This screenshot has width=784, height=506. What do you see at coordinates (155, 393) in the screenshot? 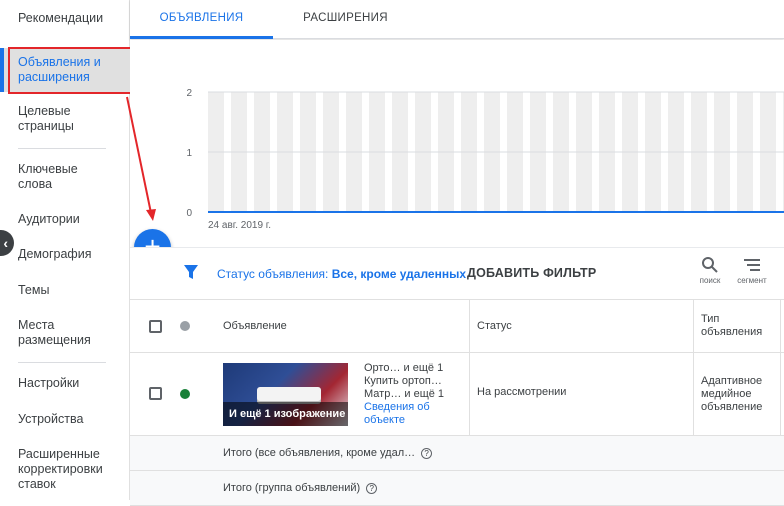
I see `row-checkbox` at bounding box center [155, 393].